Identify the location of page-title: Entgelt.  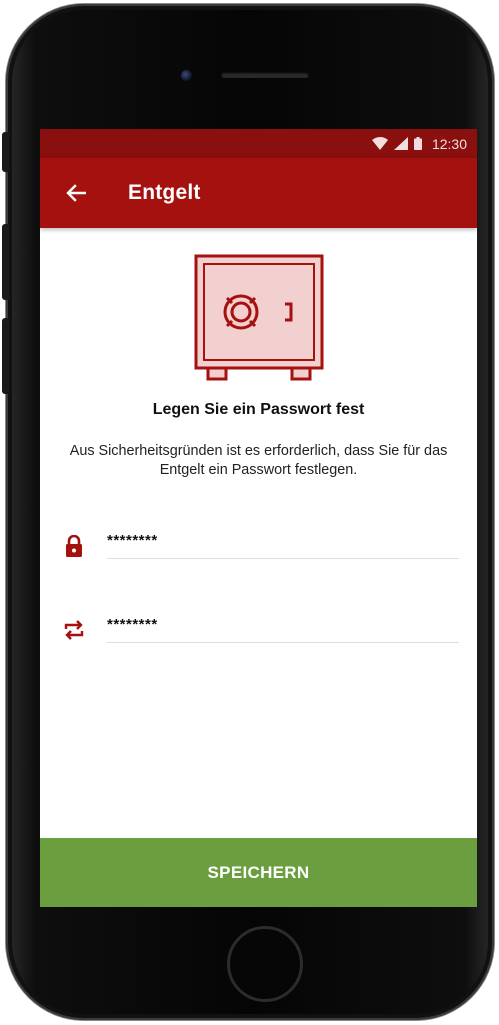
(164, 192).